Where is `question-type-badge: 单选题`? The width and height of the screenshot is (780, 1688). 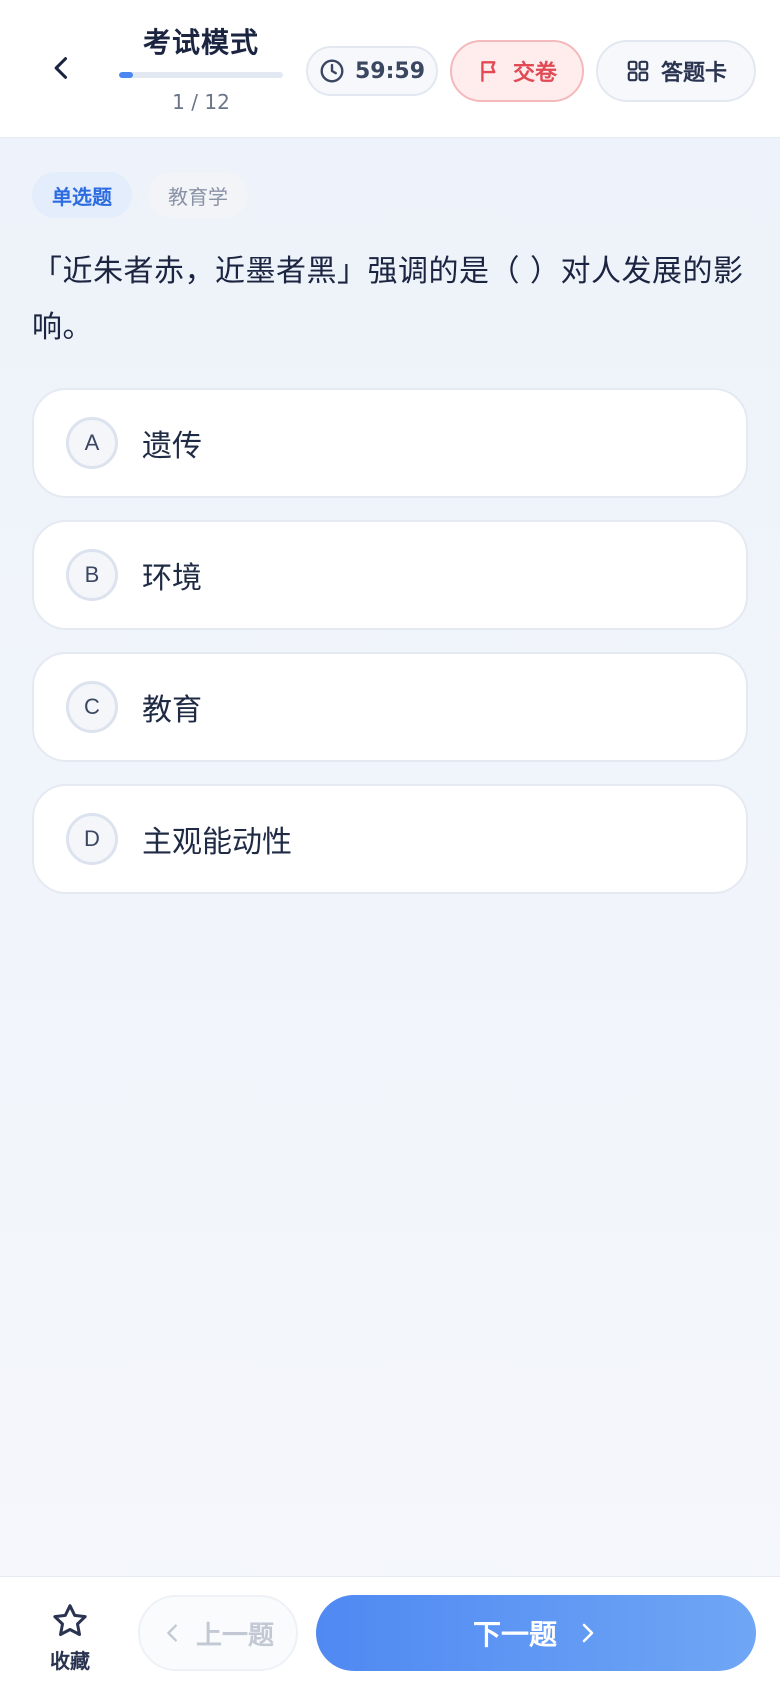
question-type-badge: 单选题 is located at coordinates (82, 195).